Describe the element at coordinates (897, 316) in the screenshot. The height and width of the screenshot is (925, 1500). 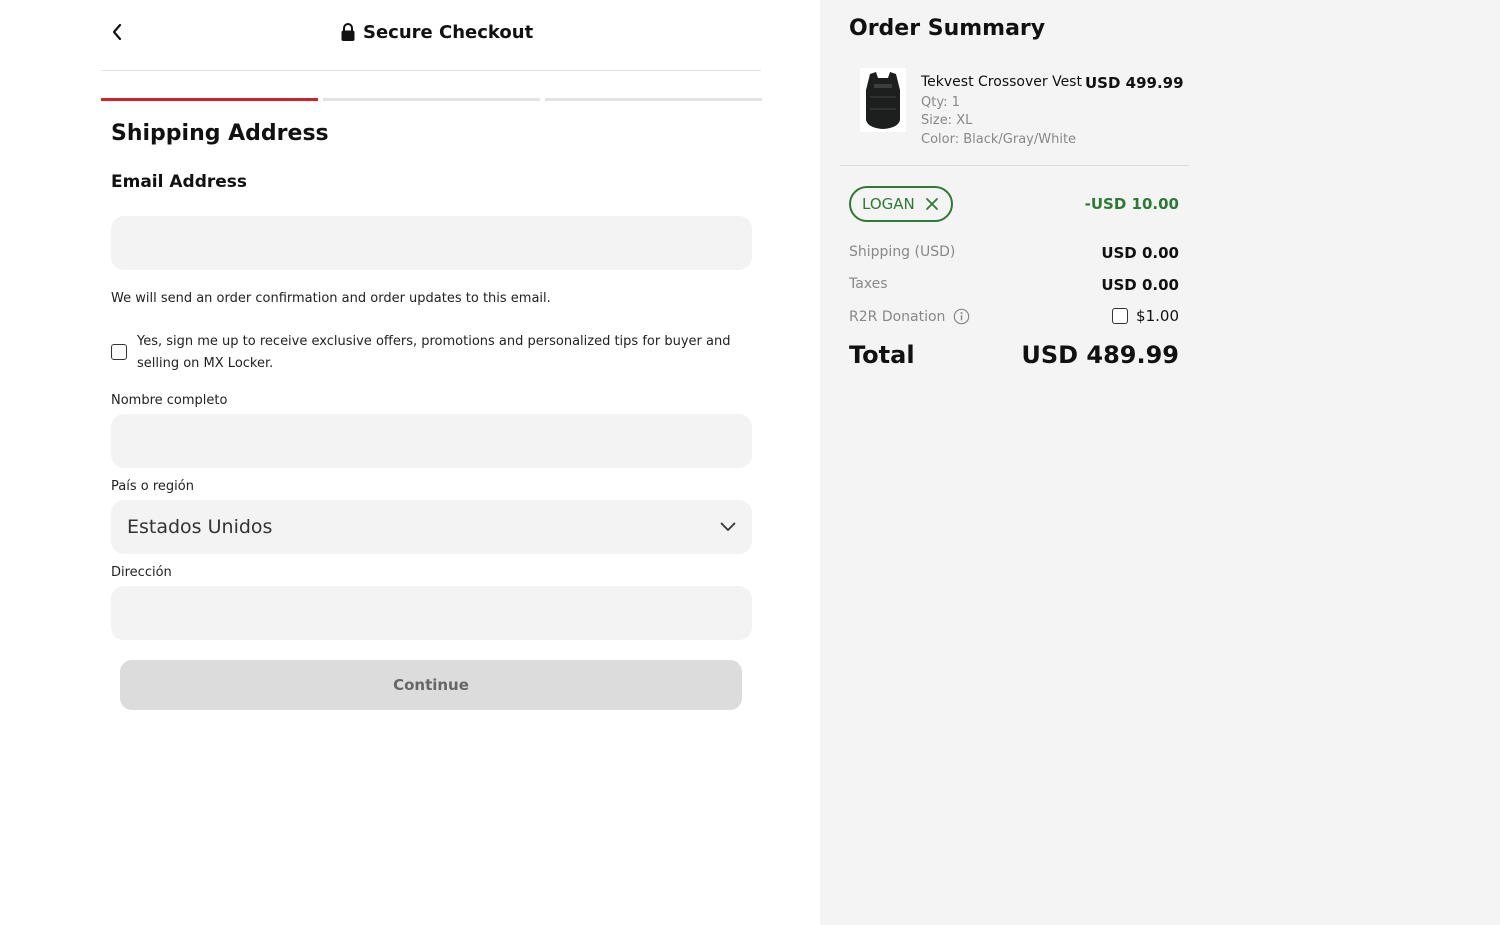
I see `donation-label: R2R Donation` at that location.